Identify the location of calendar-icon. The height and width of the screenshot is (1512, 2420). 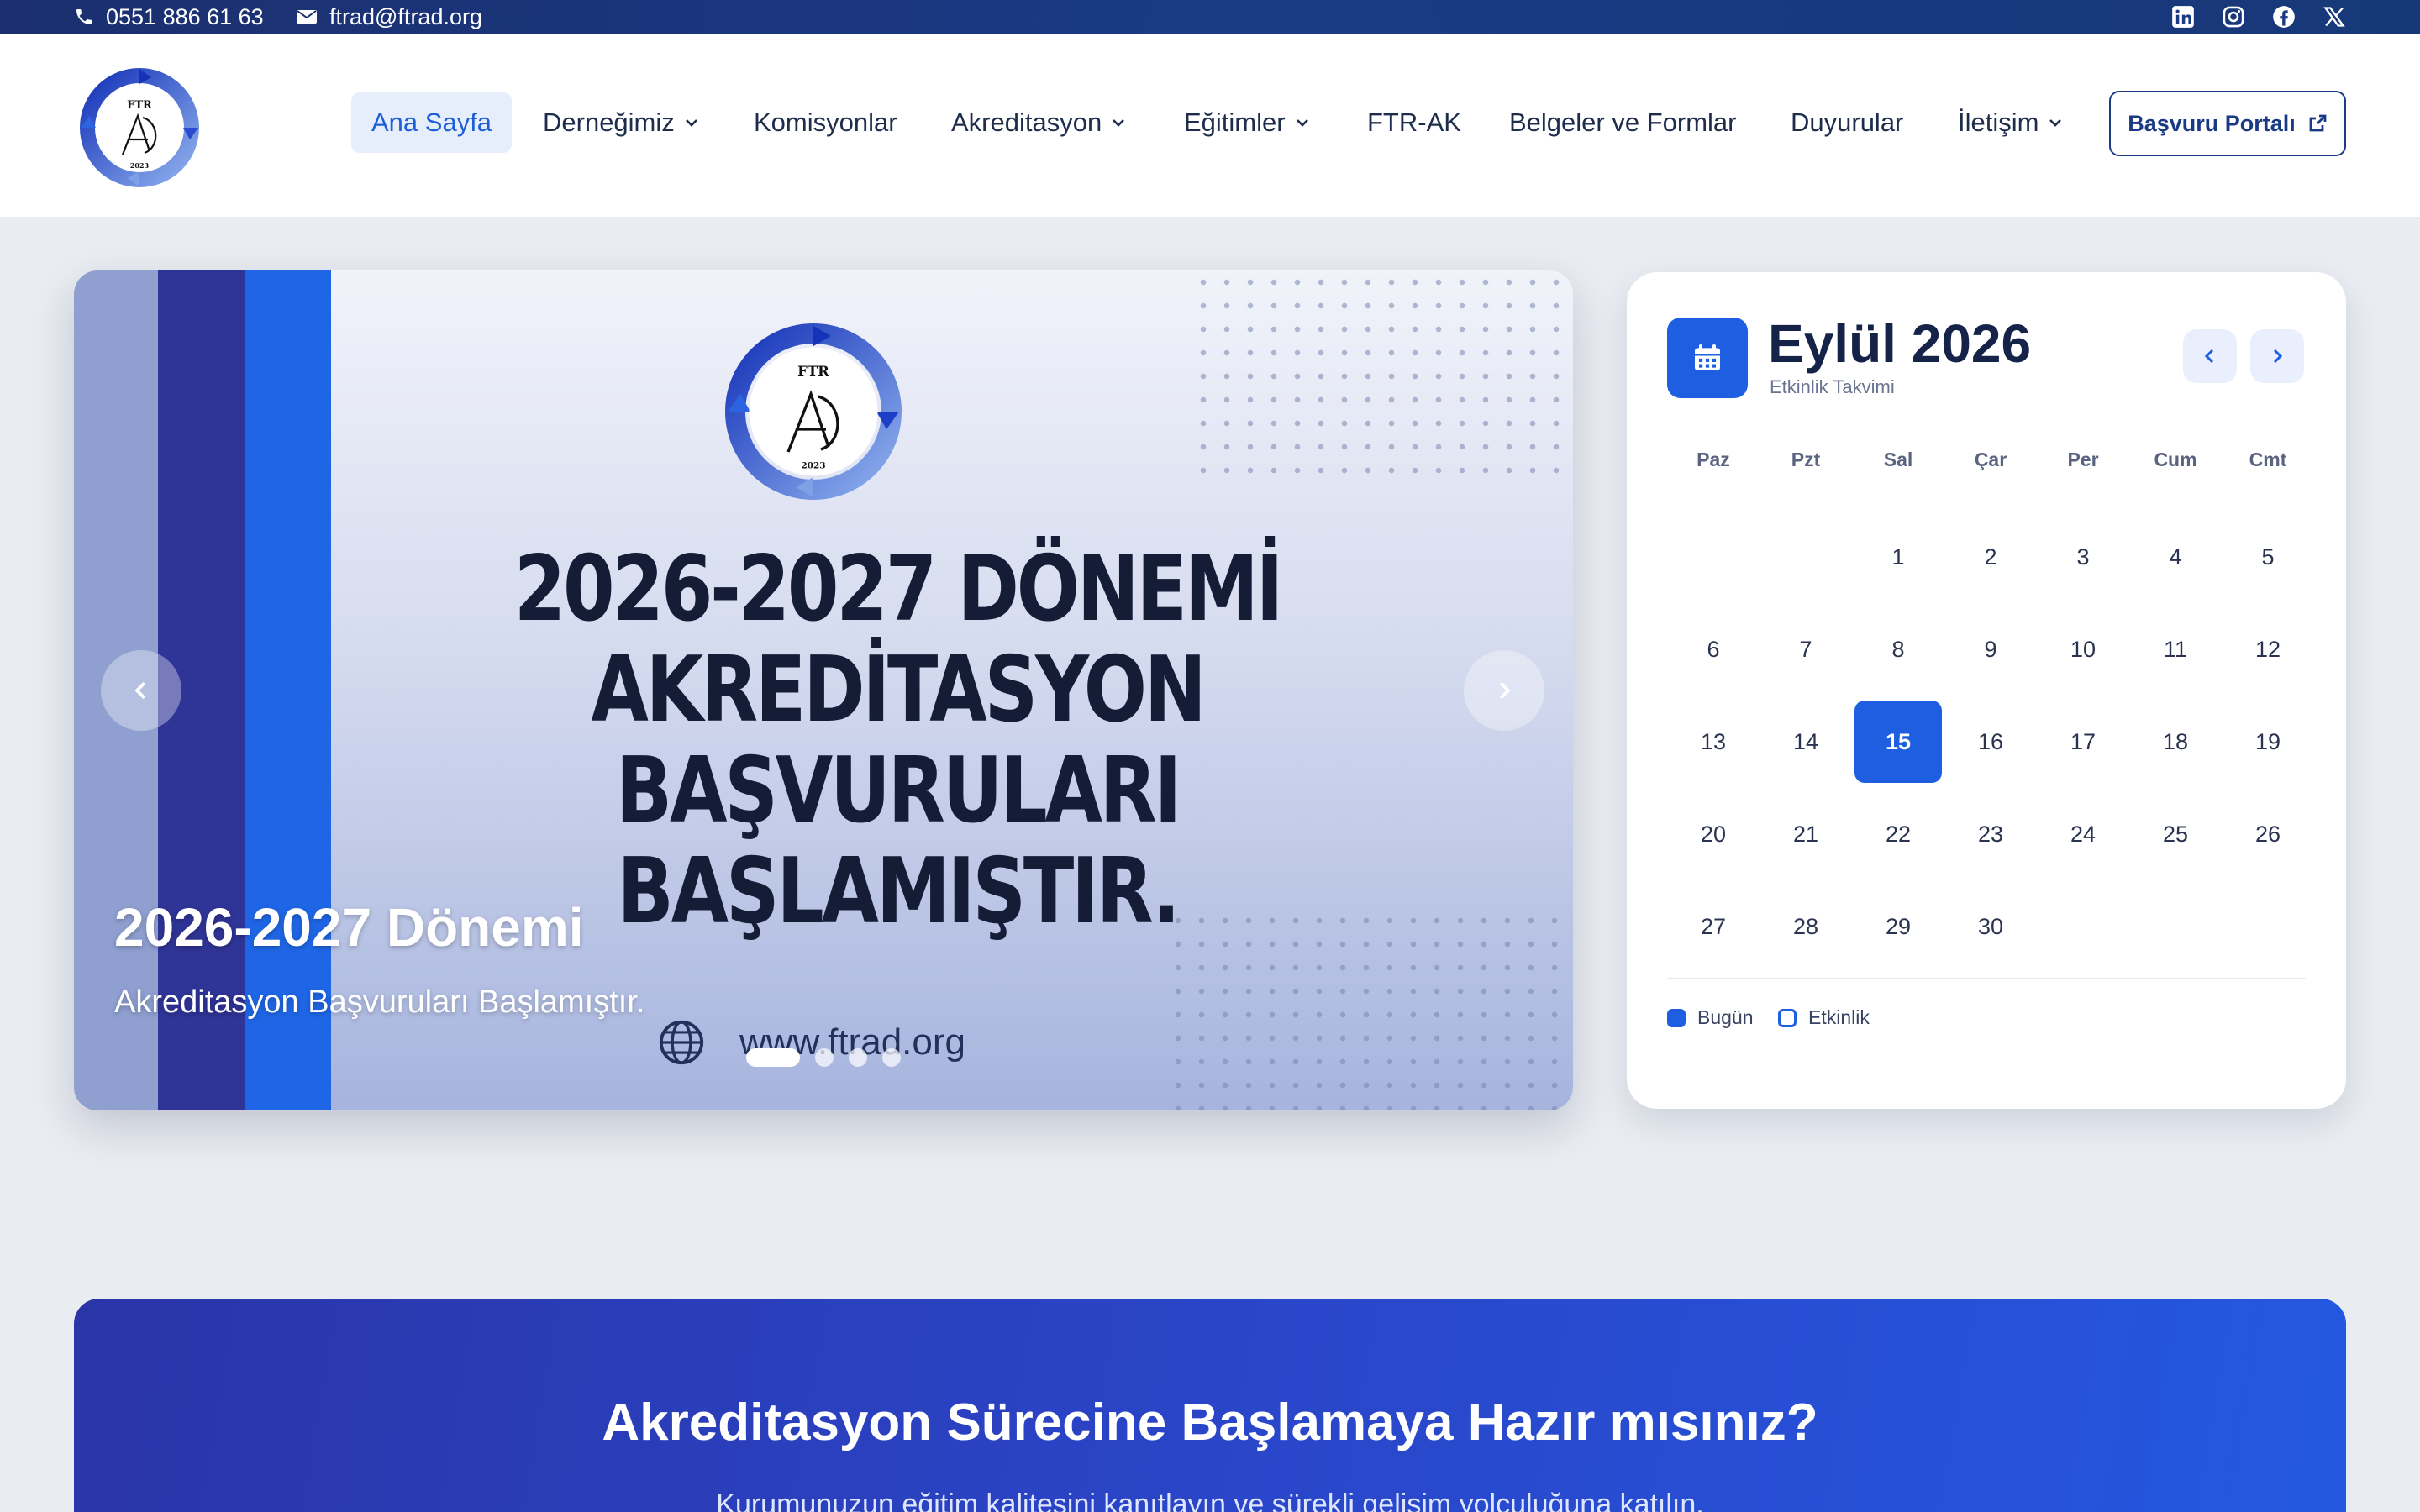
(1708, 357).